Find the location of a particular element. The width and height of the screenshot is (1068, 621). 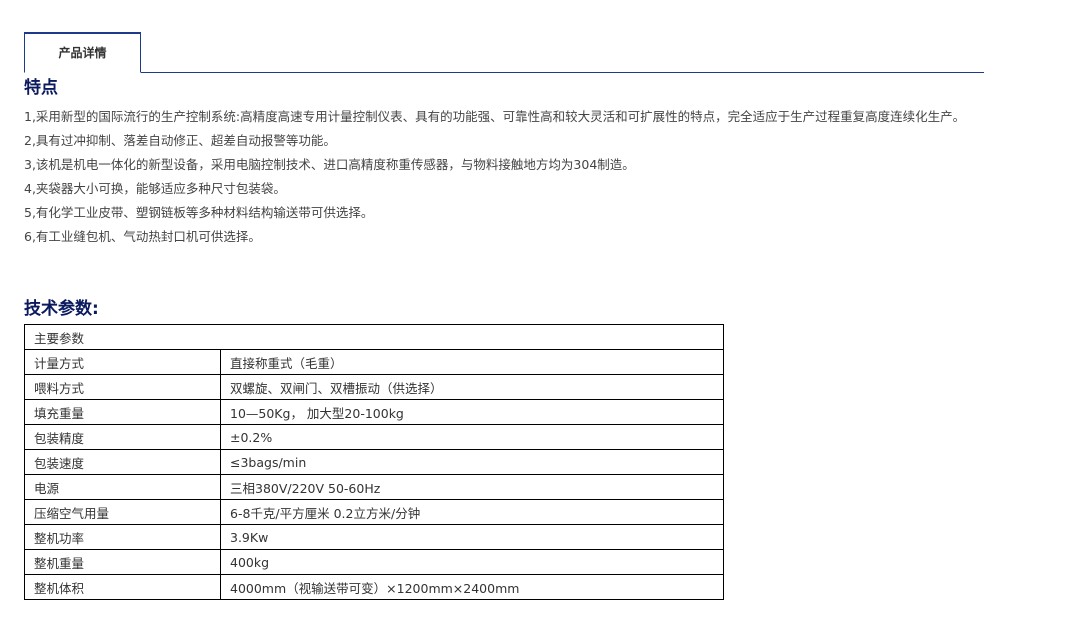

table-header-row: 主要参数 is located at coordinates (374, 337).